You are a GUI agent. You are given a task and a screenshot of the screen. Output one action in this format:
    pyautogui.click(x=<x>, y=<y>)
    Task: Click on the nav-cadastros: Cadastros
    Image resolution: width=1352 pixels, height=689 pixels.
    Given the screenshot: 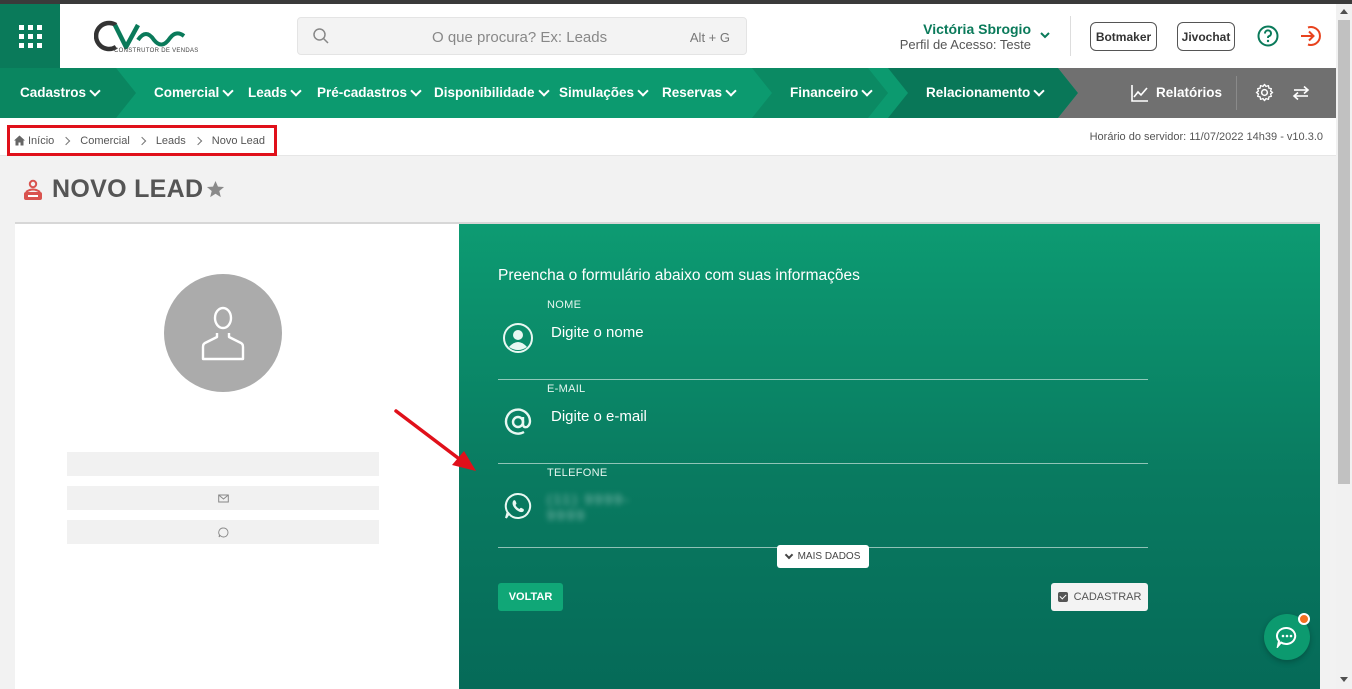 What is the action you would take?
    pyautogui.click(x=60, y=92)
    